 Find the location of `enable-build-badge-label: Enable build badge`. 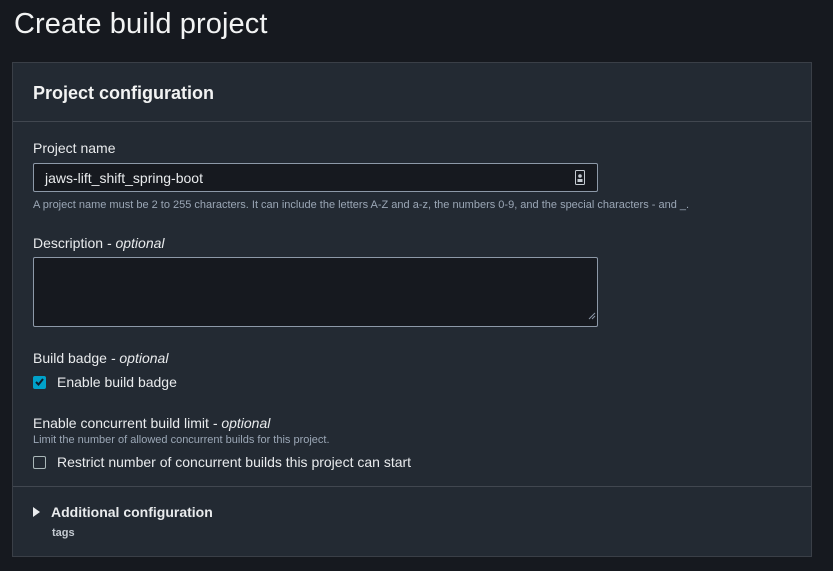

enable-build-badge-label: Enable build badge is located at coordinates (117, 382).